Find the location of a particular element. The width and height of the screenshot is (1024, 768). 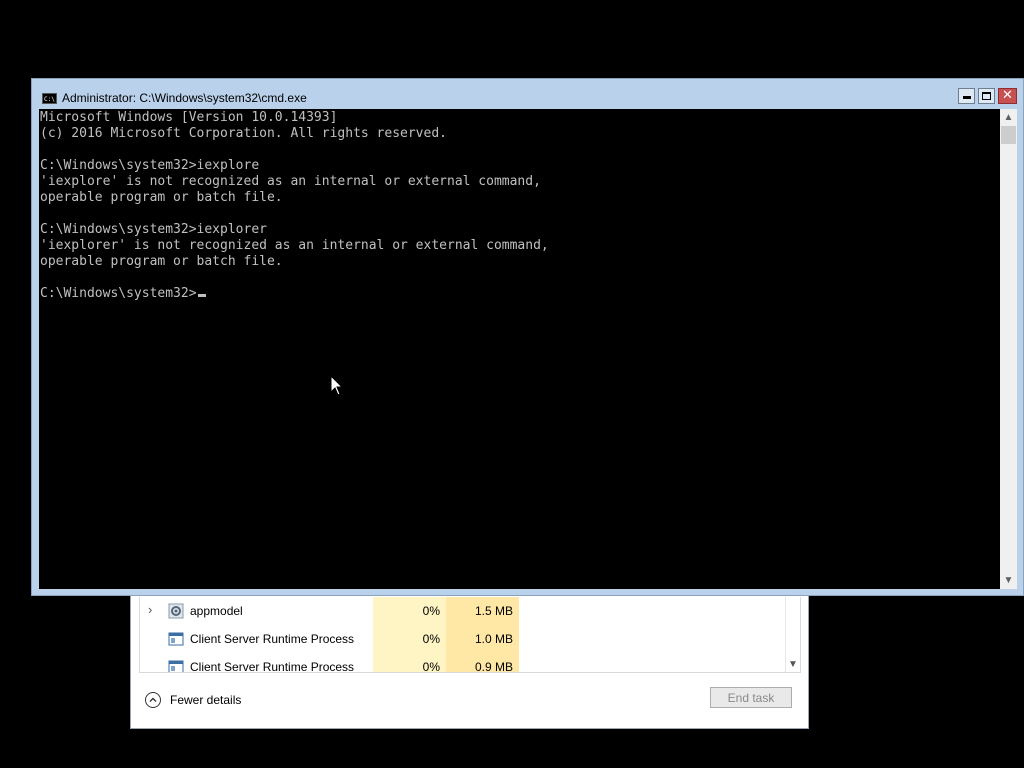

svg-text: C:\ is located at coordinates (49, 99).